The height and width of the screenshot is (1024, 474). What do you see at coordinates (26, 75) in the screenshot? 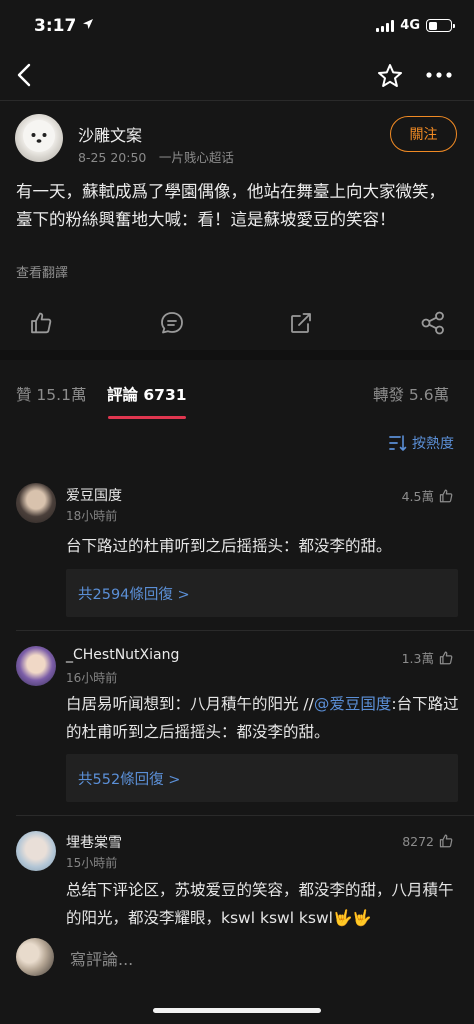
I see `back-icon` at bounding box center [26, 75].